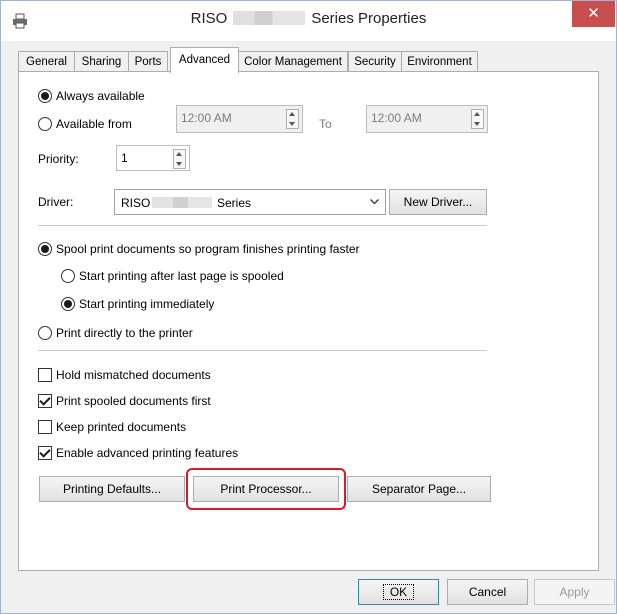 The height and width of the screenshot is (614, 617). I want to click on always-available-label: Always available, so click(100, 96).